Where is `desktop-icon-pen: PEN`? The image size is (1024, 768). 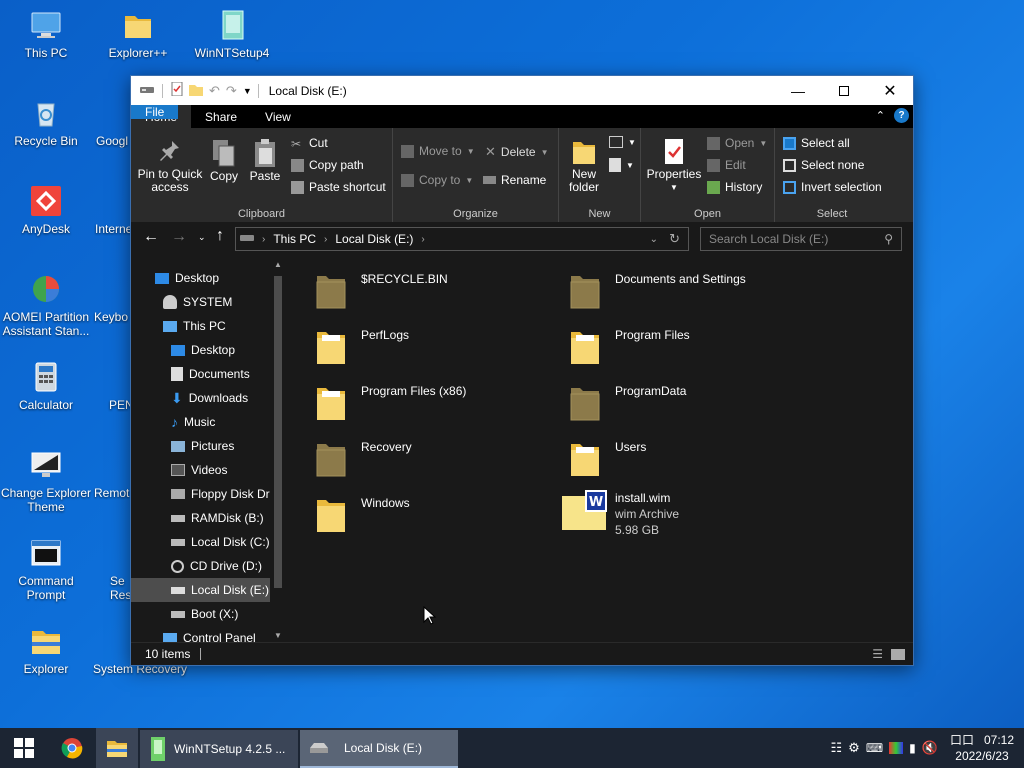 desktop-icon-pen: PEN is located at coordinates (116, 386).